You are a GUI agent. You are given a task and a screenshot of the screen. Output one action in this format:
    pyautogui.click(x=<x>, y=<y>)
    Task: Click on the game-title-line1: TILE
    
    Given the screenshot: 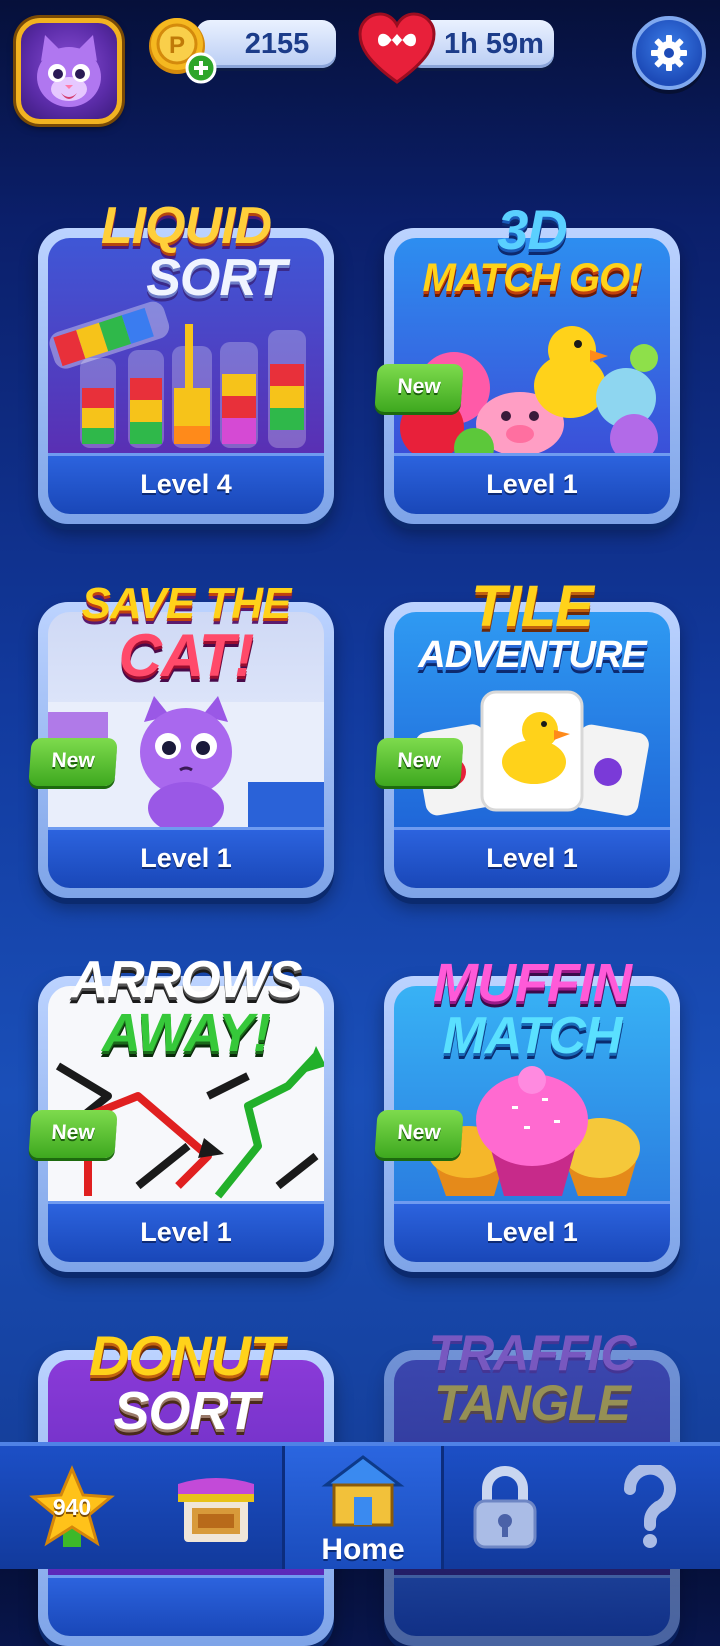 What is the action you would take?
    pyautogui.click(x=532, y=606)
    